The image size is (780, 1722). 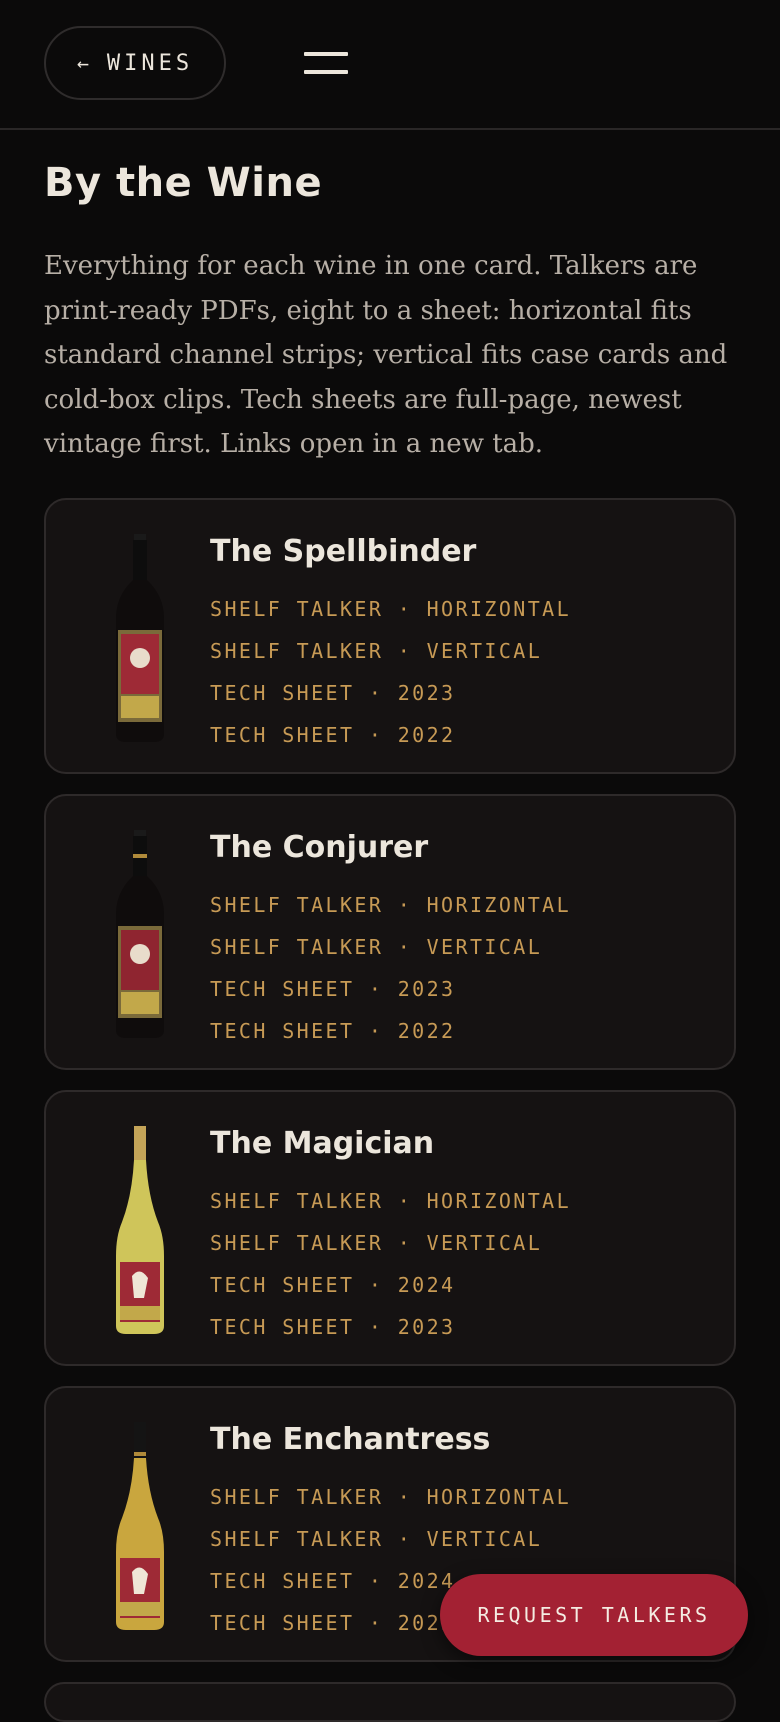 What do you see at coordinates (390, 1285) in the screenshot?
I see `tech-sheet-link: TECH SHEET · 2024` at bounding box center [390, 1285].